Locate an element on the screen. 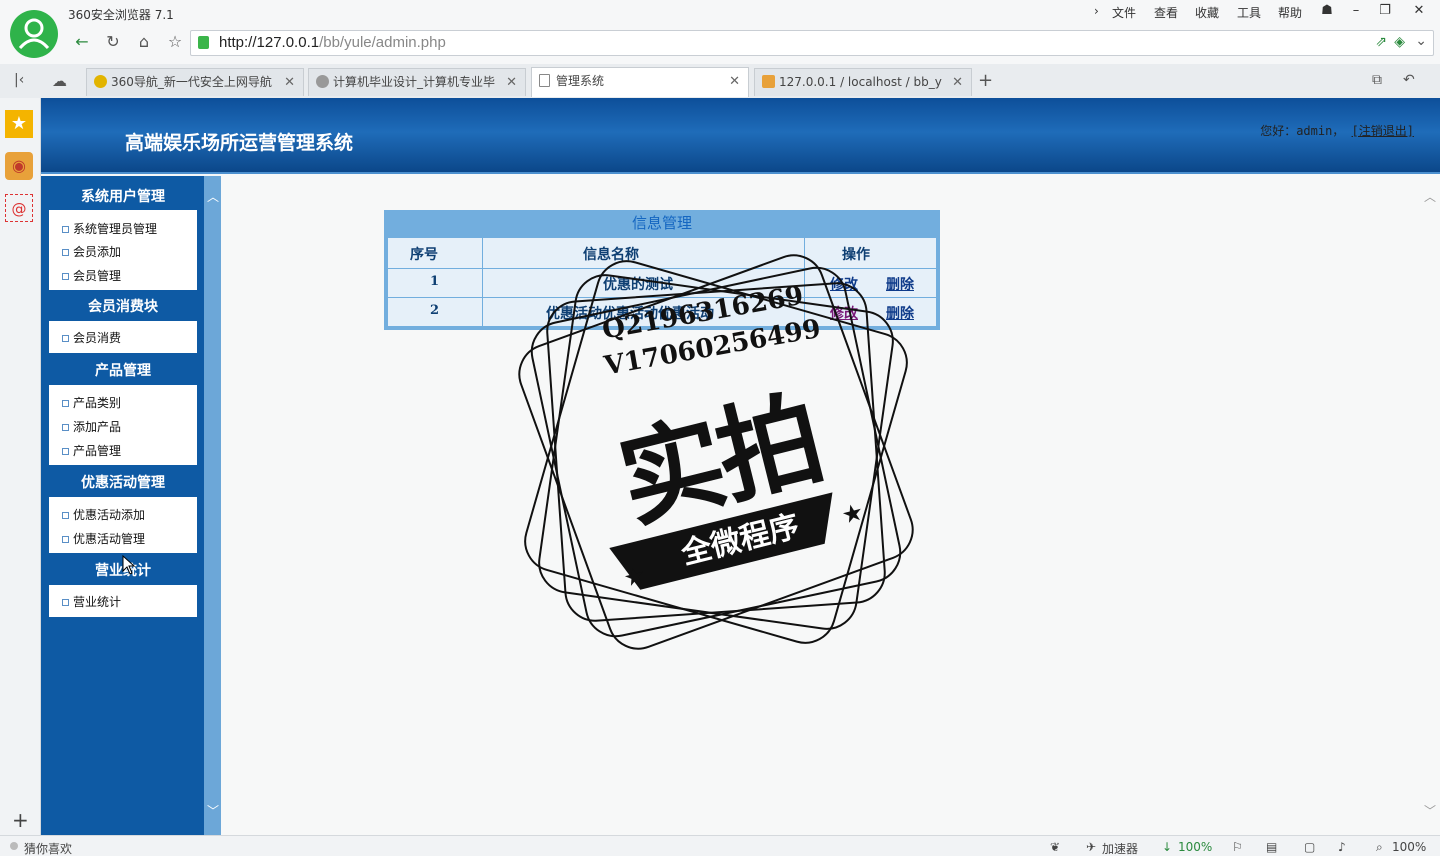  download-arrow-icon: ↓ is located at coordinates (1167, 847).